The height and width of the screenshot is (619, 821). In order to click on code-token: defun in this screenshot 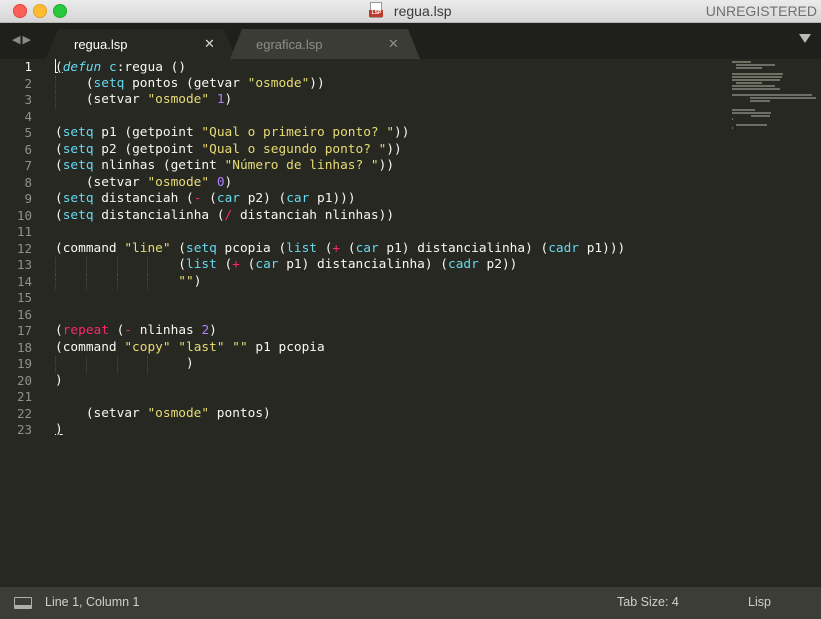, I will do `click(82, 67)`.